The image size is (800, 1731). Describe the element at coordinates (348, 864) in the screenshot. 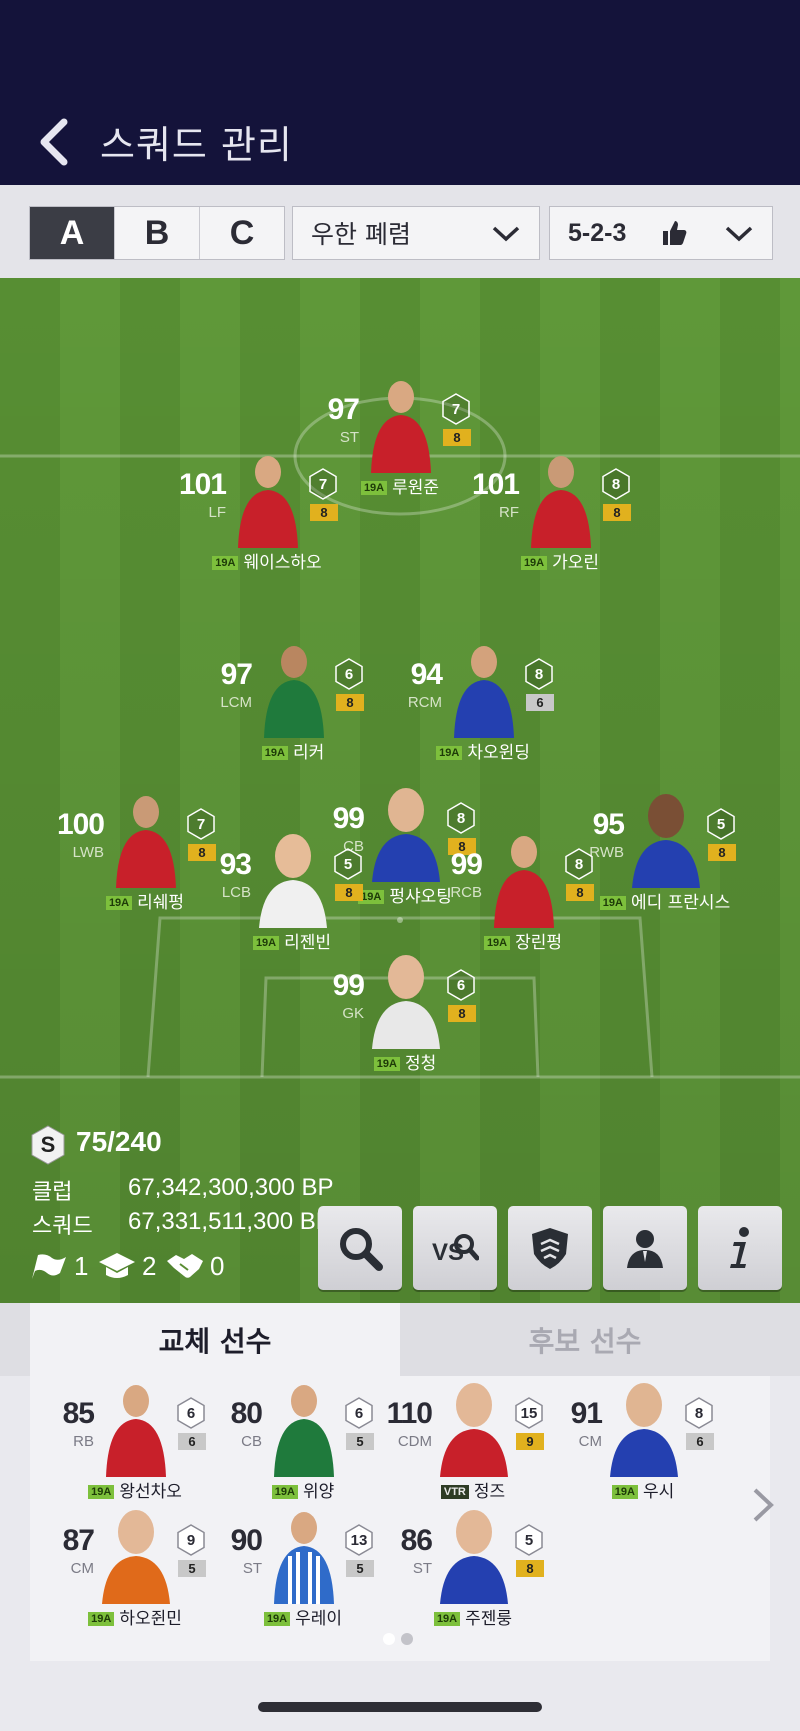

I see `rank-hexagon: 5` at that location.